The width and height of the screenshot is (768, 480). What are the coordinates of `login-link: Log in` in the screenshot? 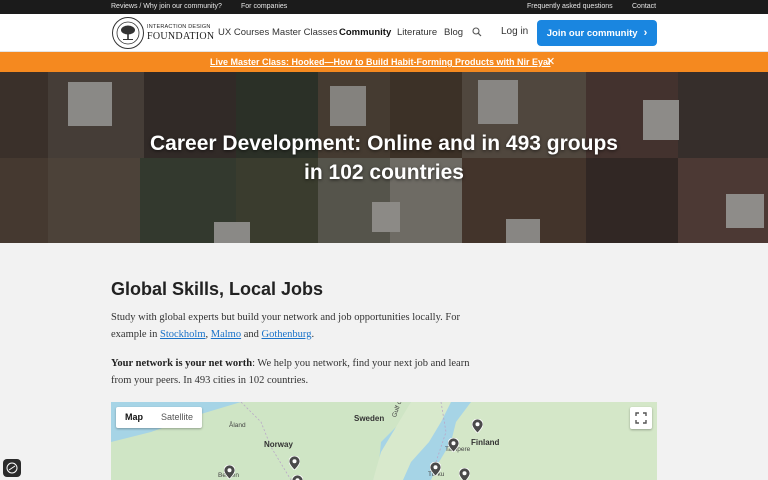 It's located at (514, 31).